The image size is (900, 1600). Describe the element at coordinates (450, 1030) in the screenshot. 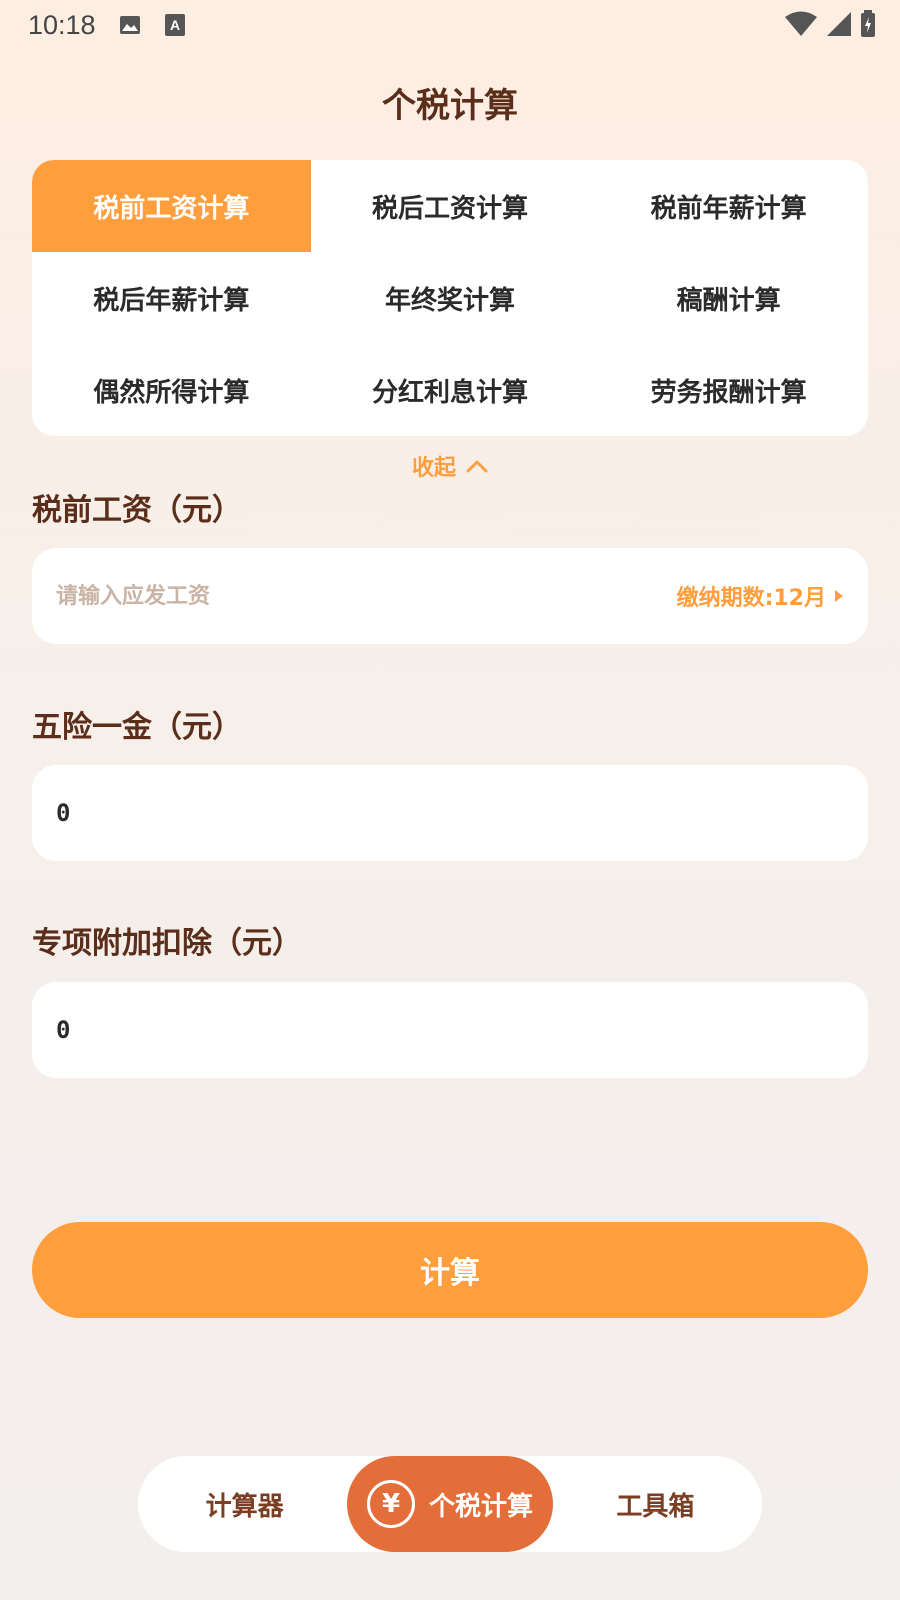

I see `deduction-input-box: 0` at that location.